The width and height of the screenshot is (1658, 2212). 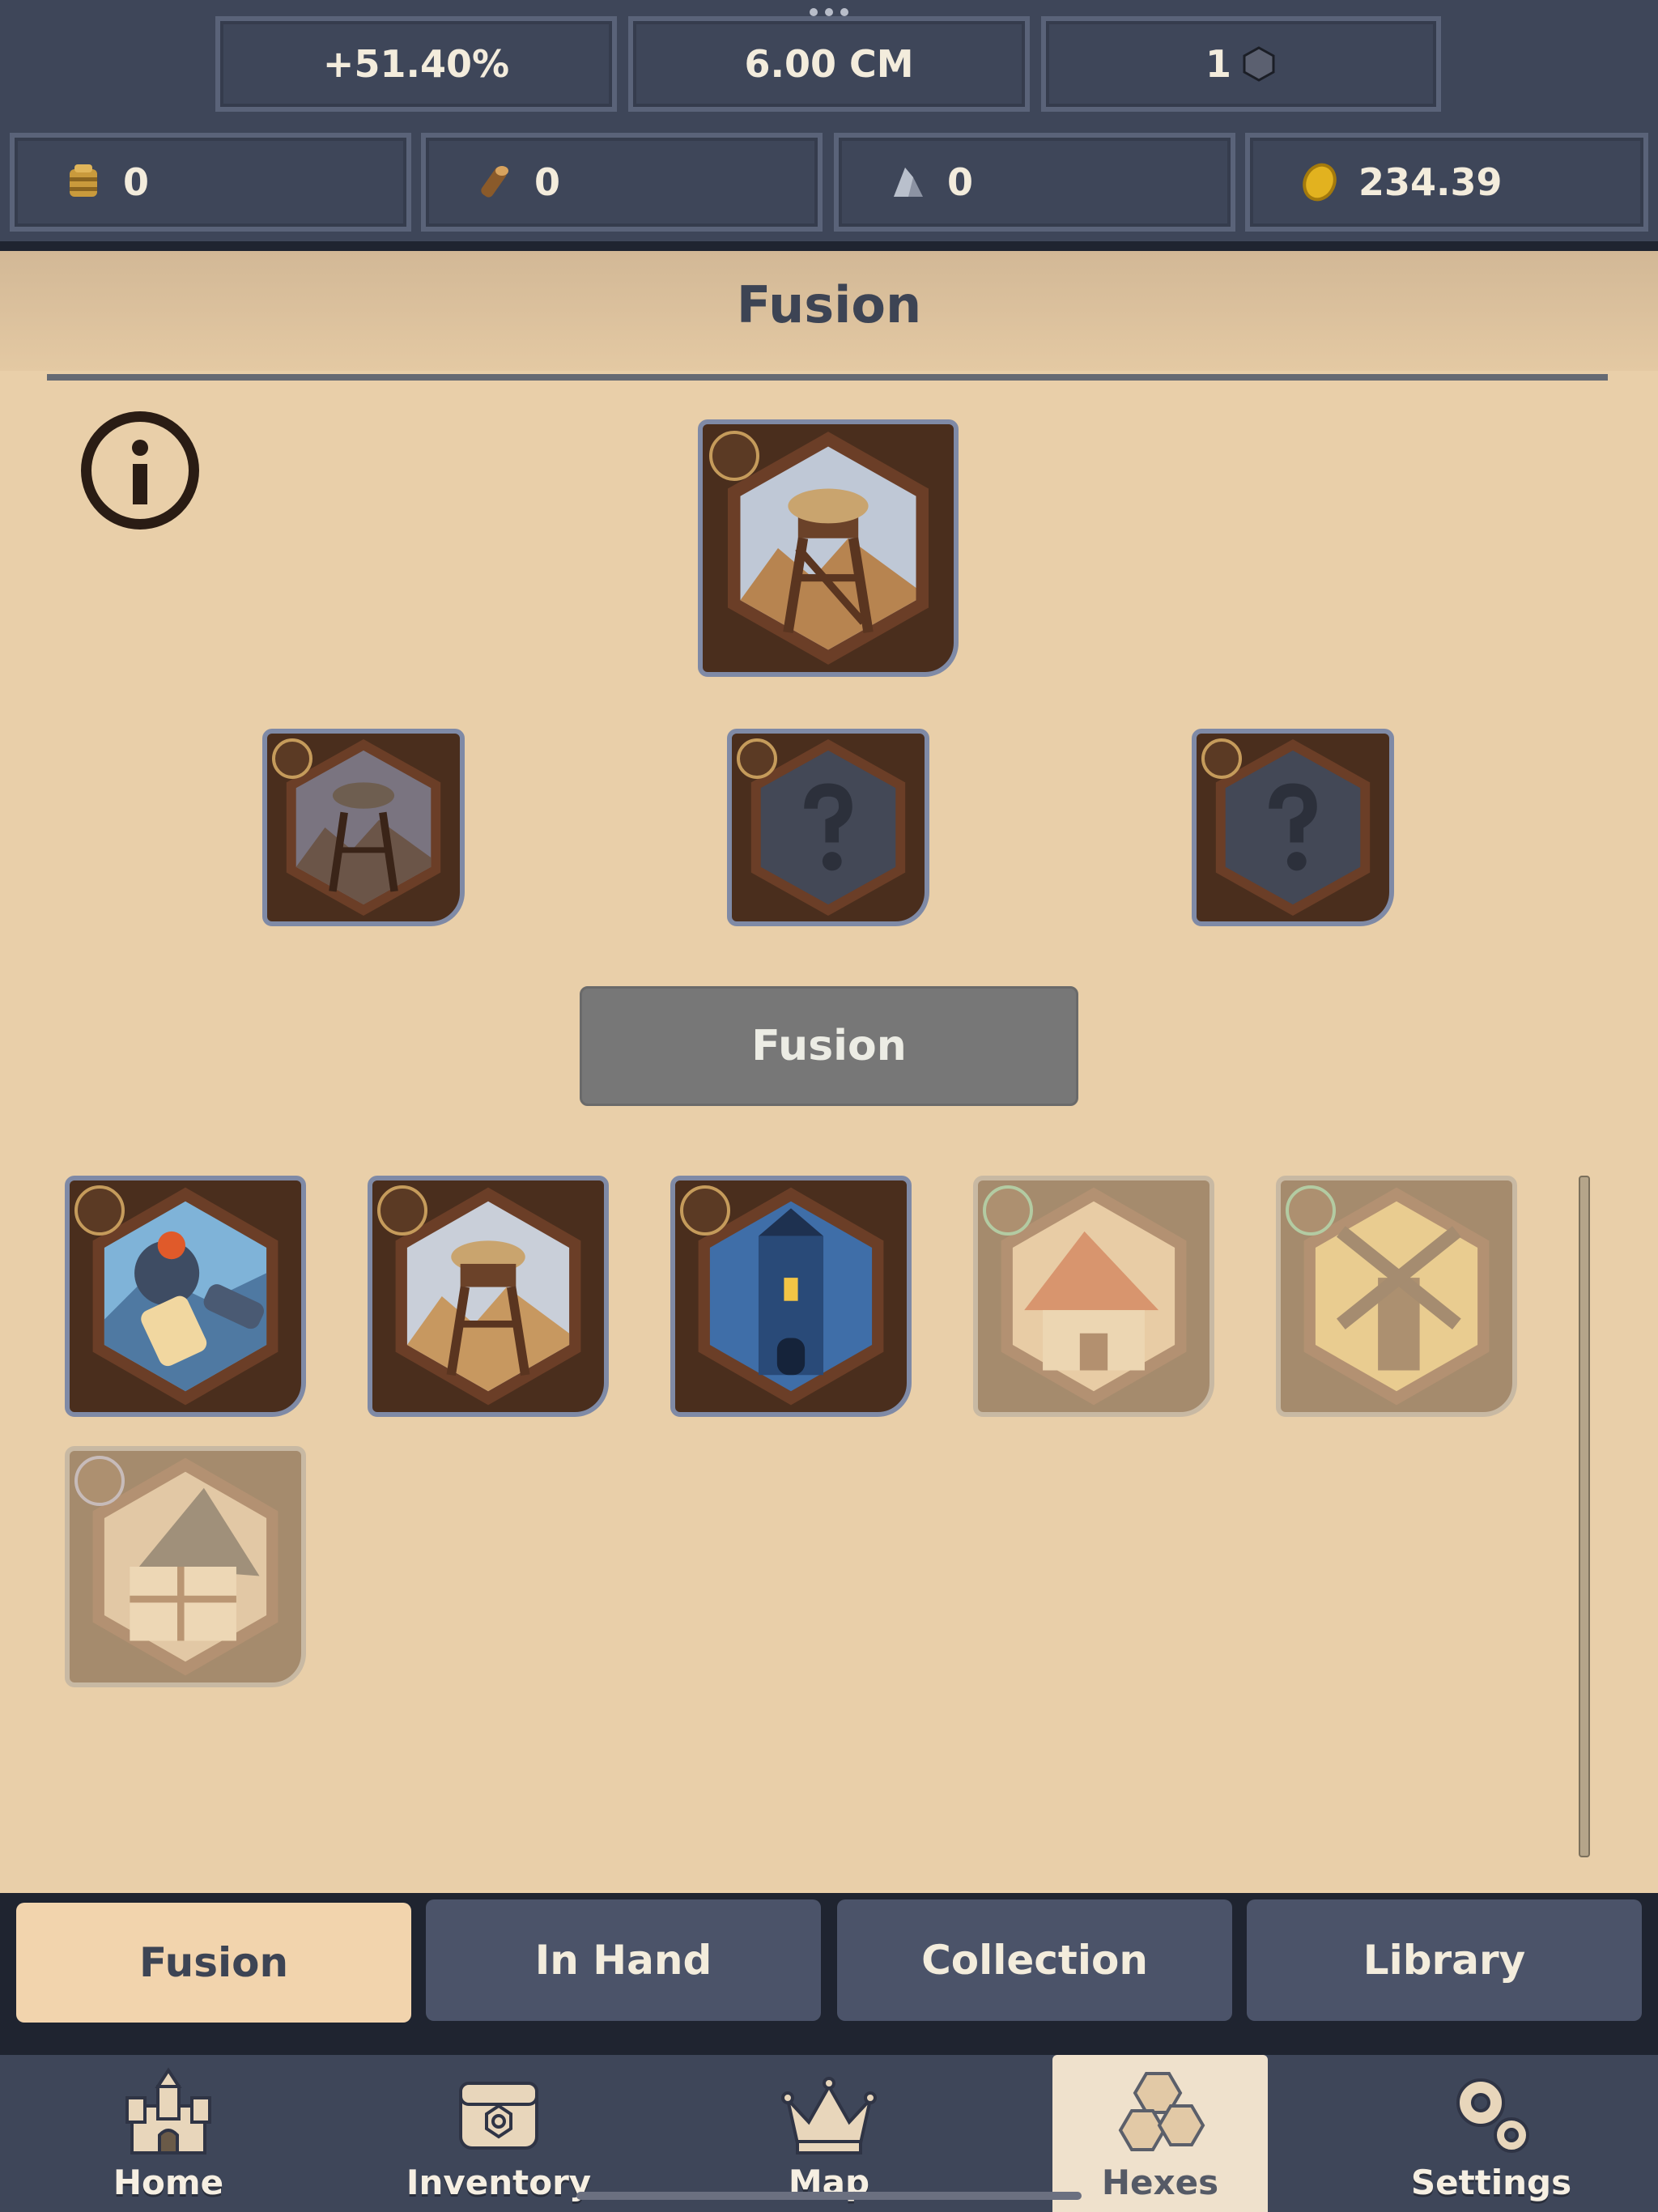 I want to click on tab-collection-label: Collection, so click(x=1034, y=1961).